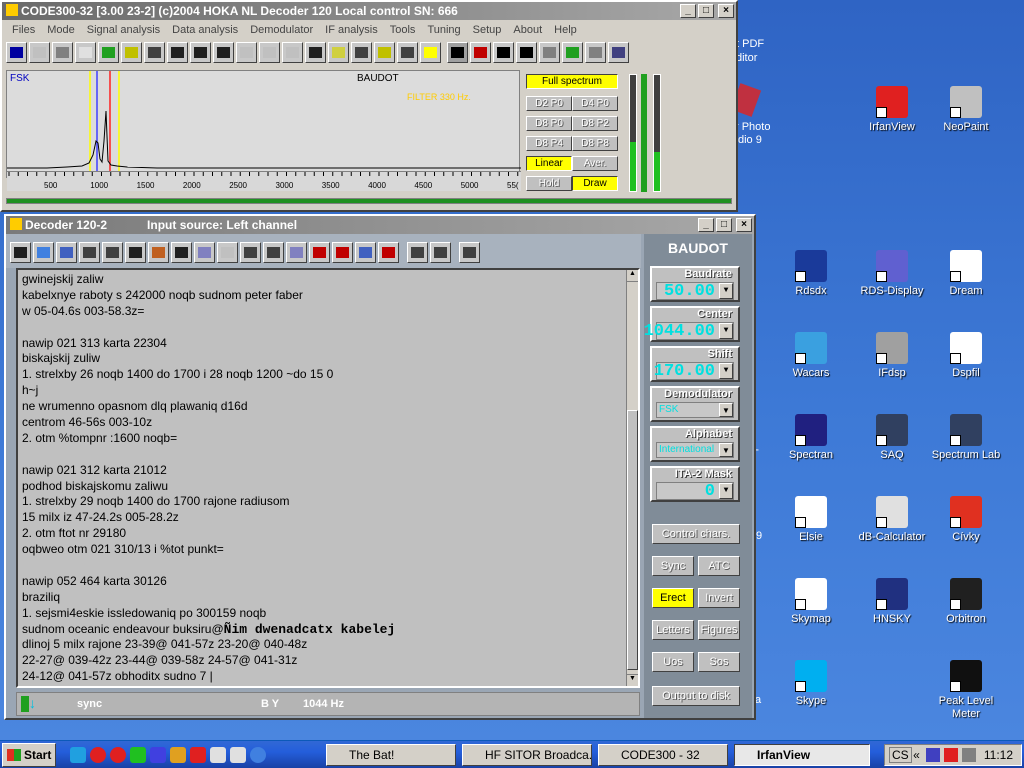 This screenshot has width=1024, height=768. What do you see at coordinates (966, 356) in the screenshot?
I see `desktop-shortcut: Dspfil` at bounding box center [966, 356].